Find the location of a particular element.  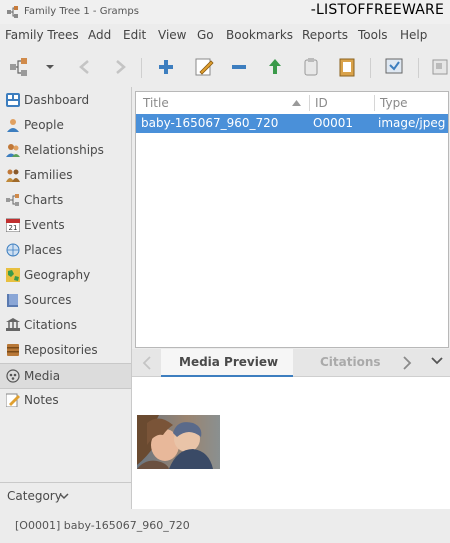

sidebar-item-dashboard: Dashboard is located at coordinates (66, 100).